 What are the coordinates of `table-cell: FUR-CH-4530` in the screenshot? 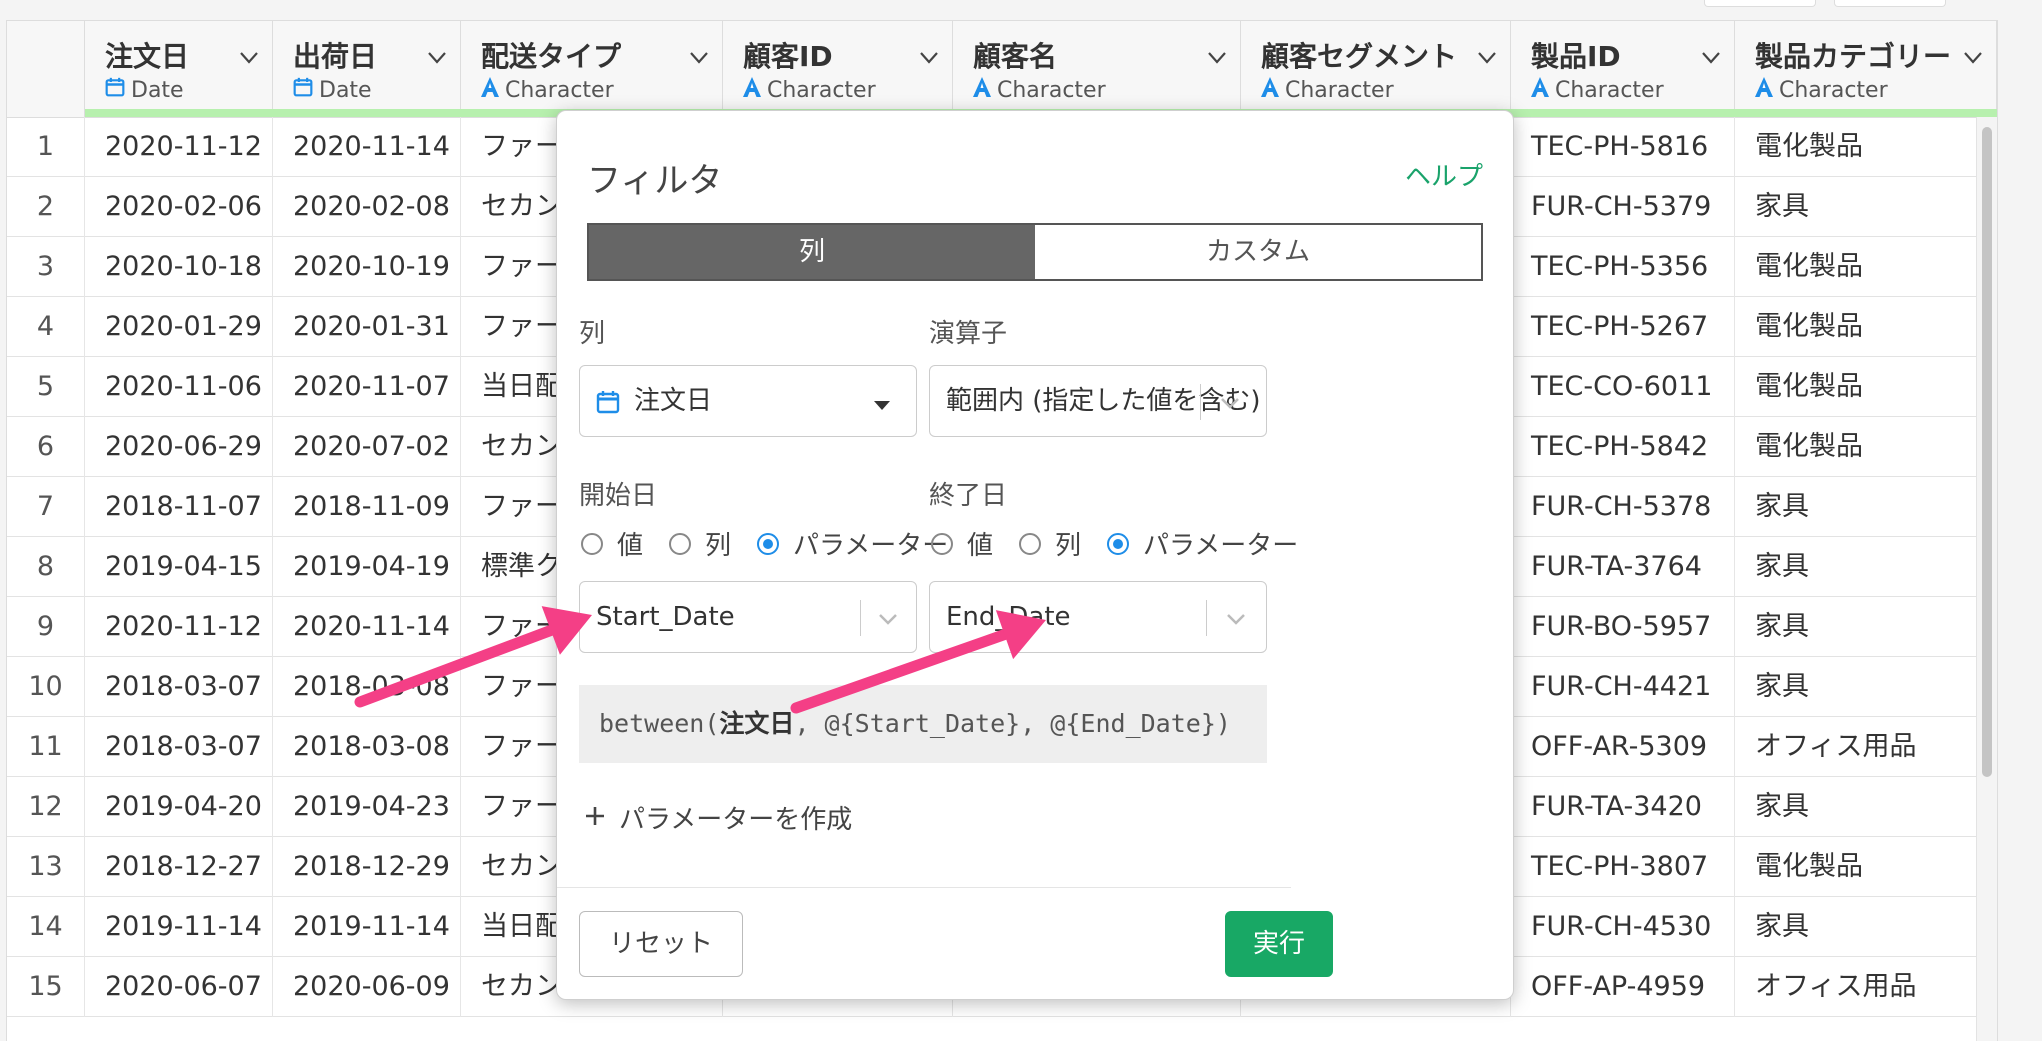 It's located at (1623, 927).